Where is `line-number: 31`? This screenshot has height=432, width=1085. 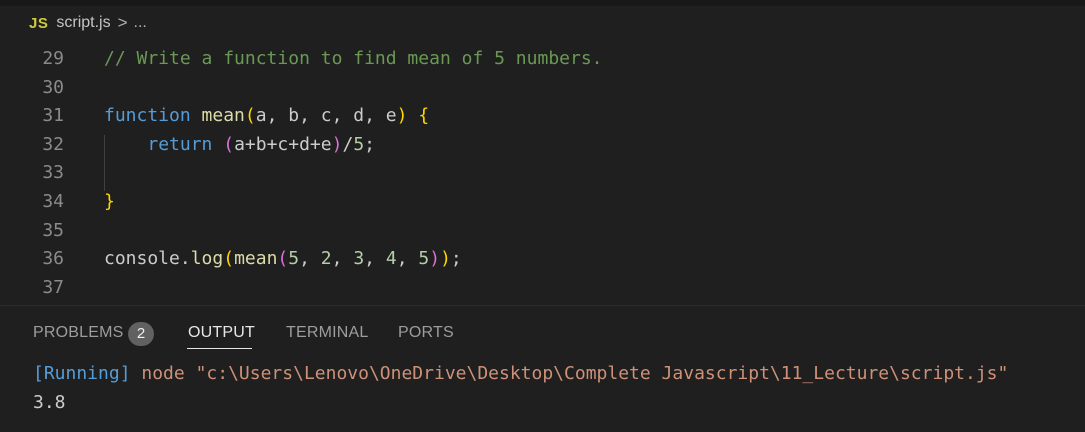
line-number: 31 is located at coordinates (53, 116).